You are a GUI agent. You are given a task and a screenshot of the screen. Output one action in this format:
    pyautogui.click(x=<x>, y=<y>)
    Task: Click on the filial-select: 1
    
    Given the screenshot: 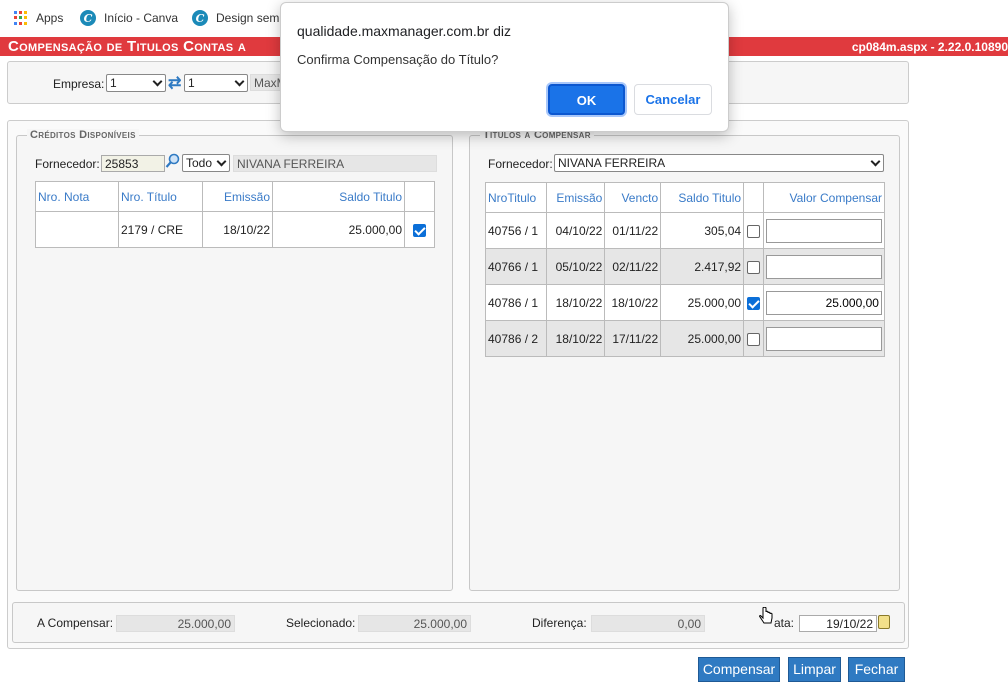 What is the action you would take?
    pyautogui.click(x=216, y=83)
    